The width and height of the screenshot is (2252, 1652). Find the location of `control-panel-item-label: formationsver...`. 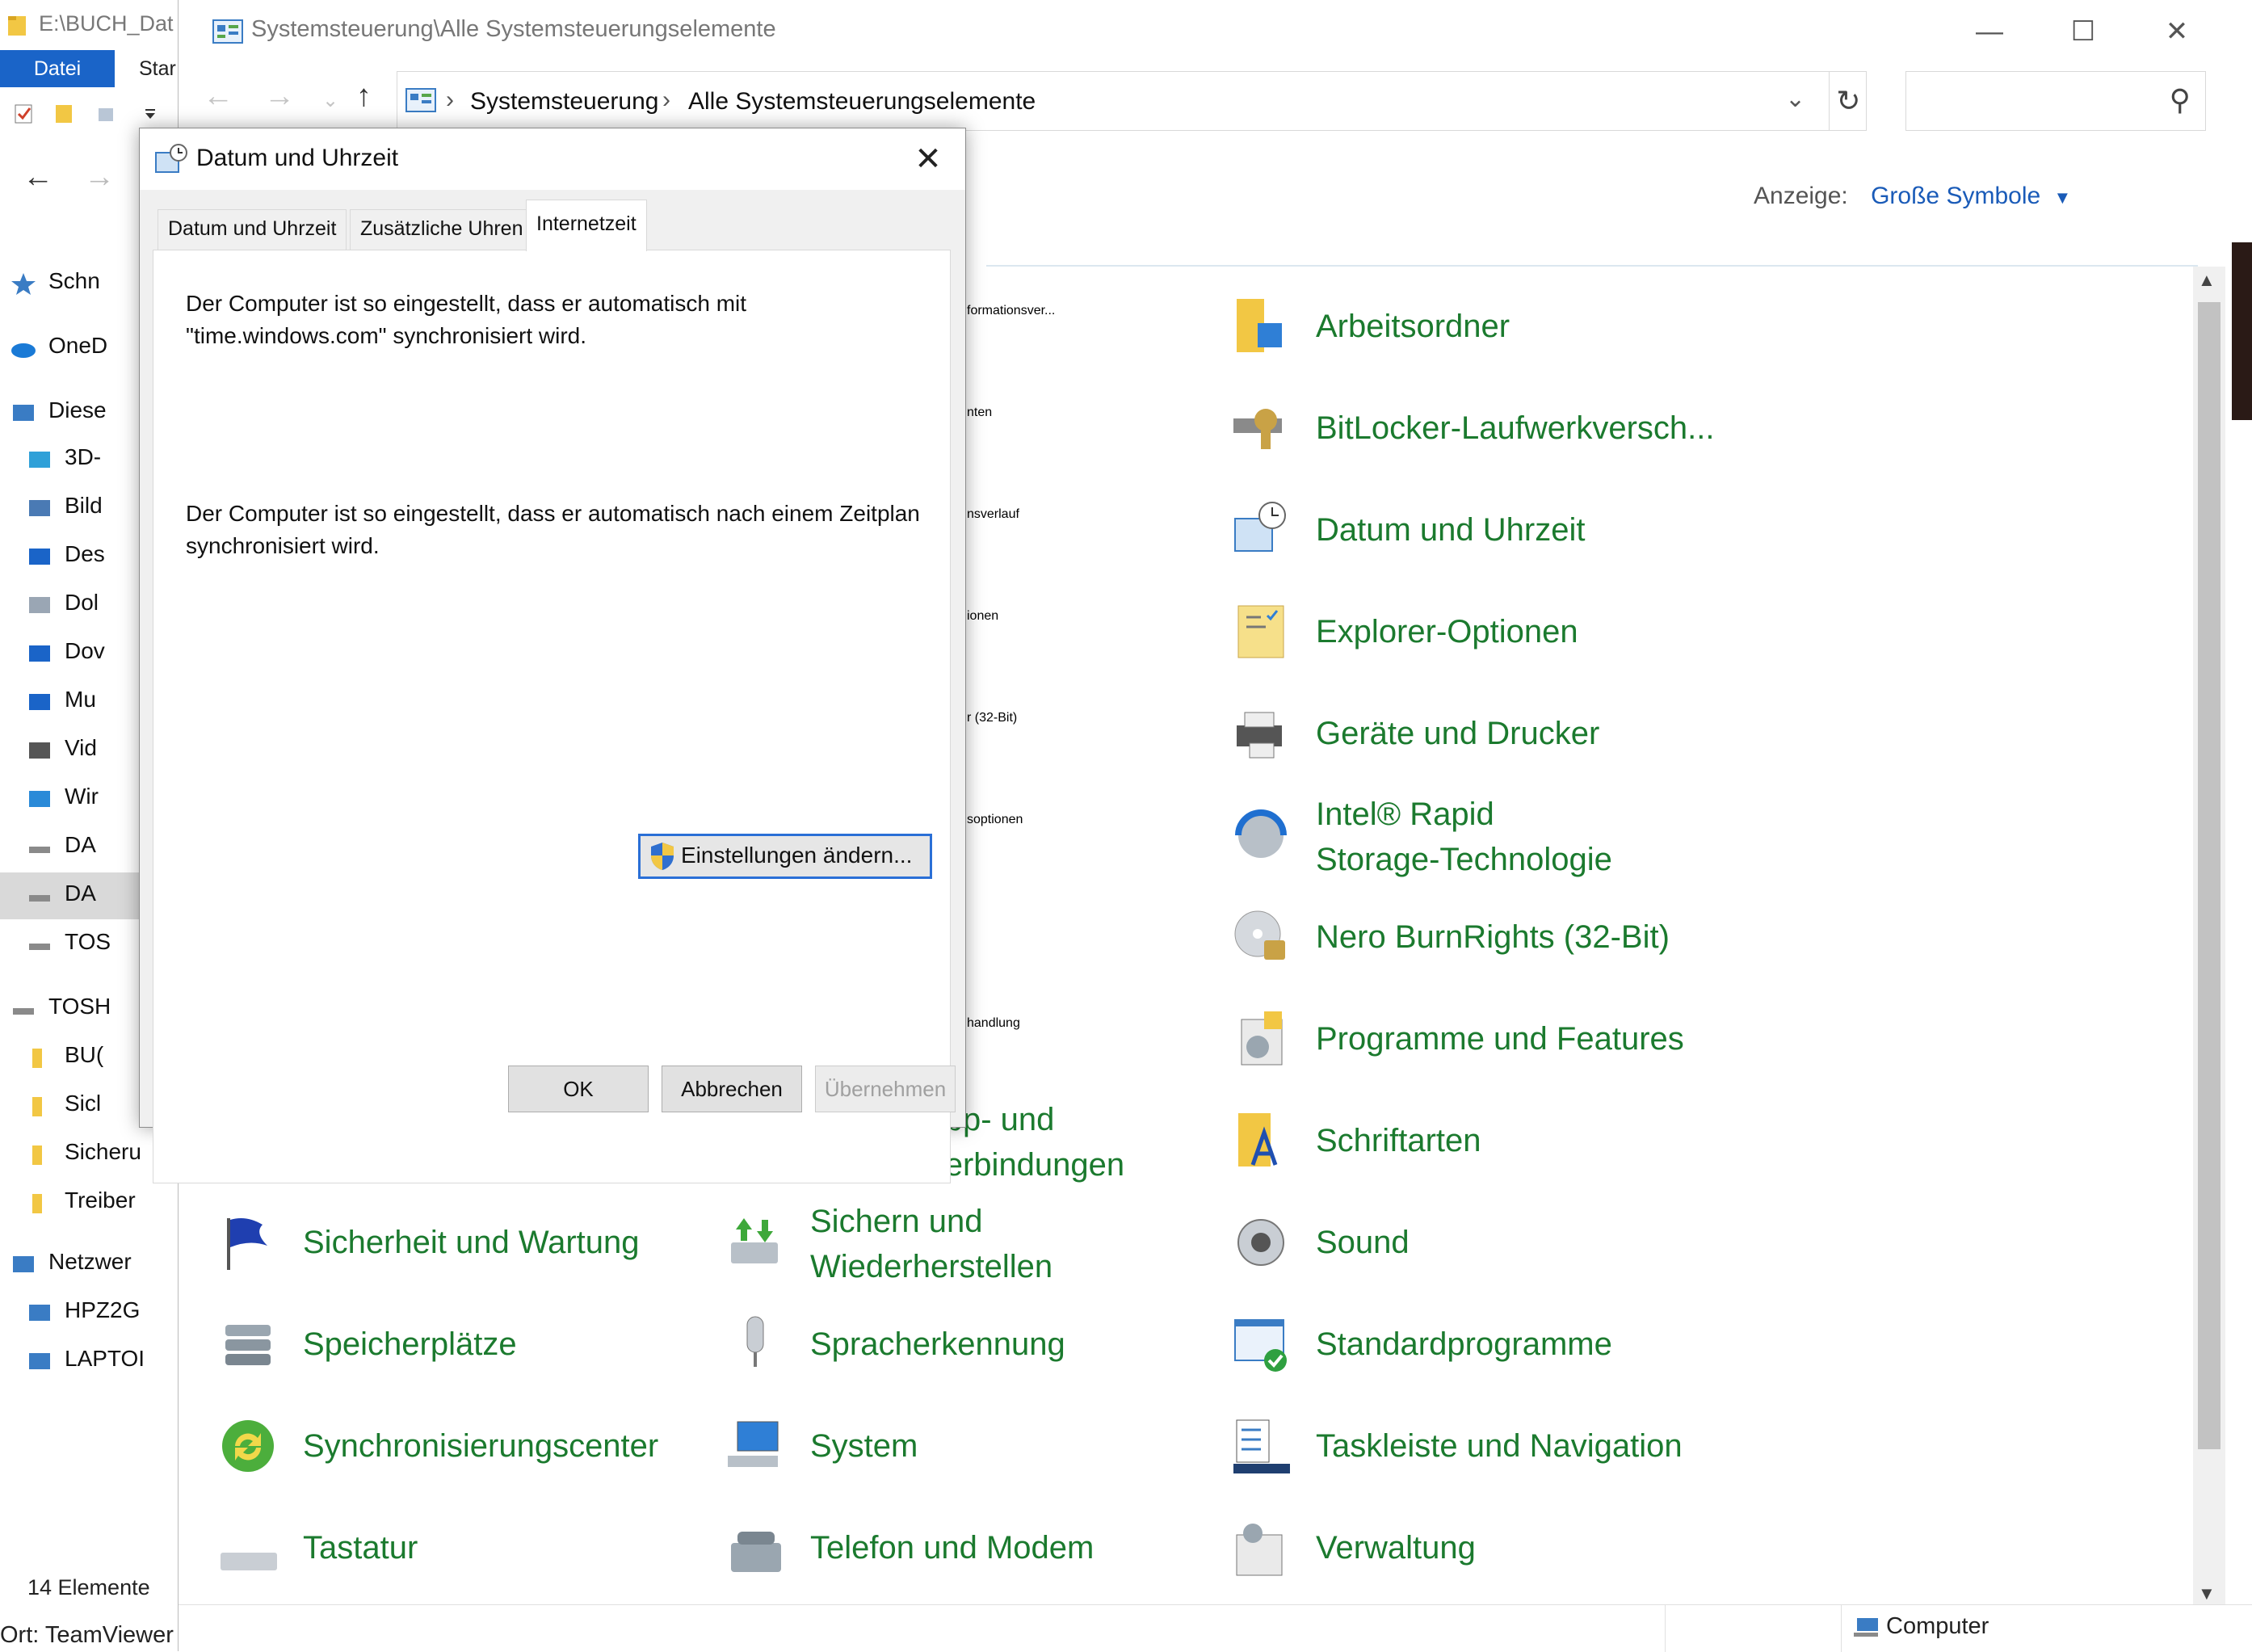

control-panel-item-label: formationsver... is located at coordinates (1011, 311).